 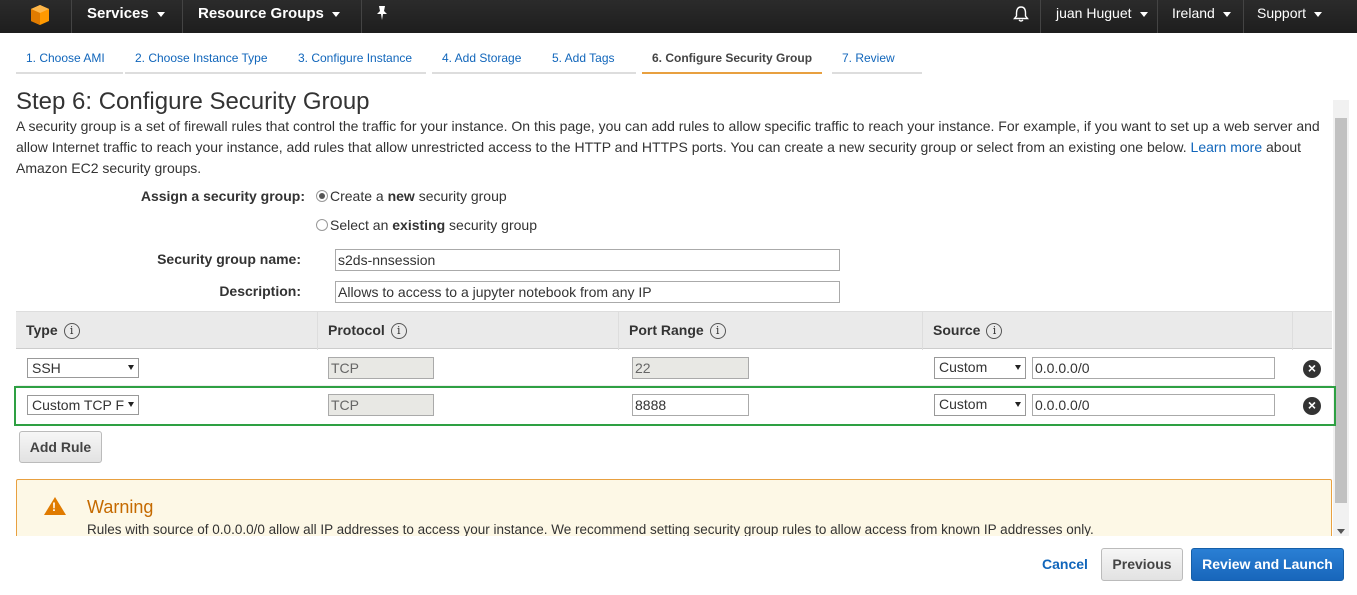 I want to click on column-protocol: Protocol i, so click(x=468, y=331).